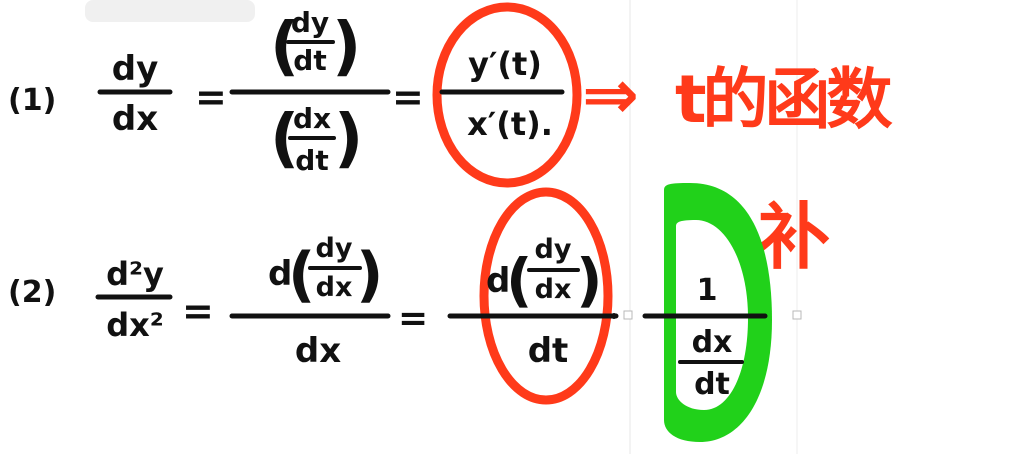  I want to click on equation1-label: (1), so click(32, 100).